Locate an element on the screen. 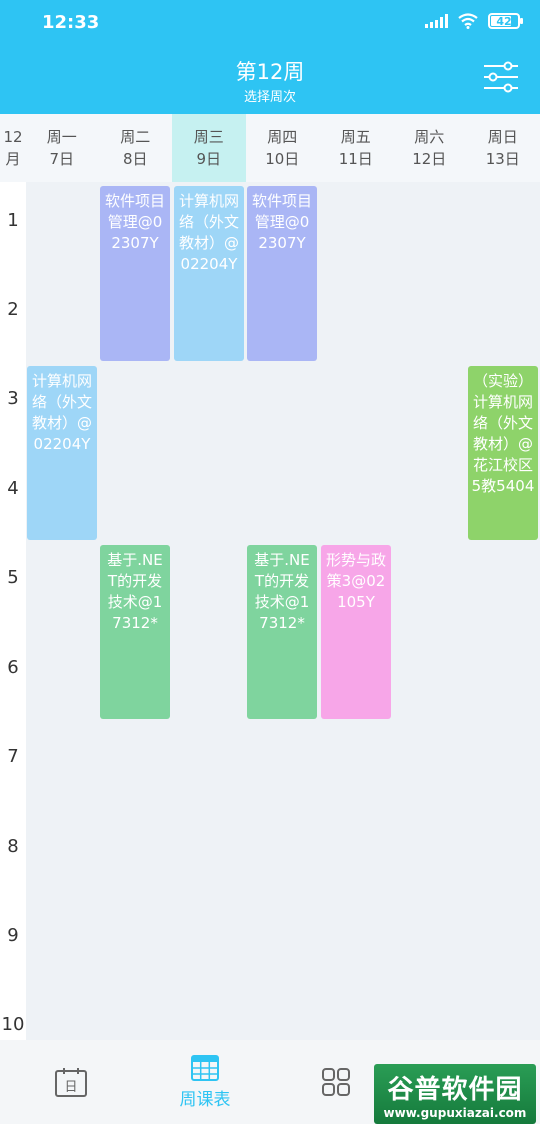  day-header-thu: 周四 10日 is located at coordinates (283, 148).